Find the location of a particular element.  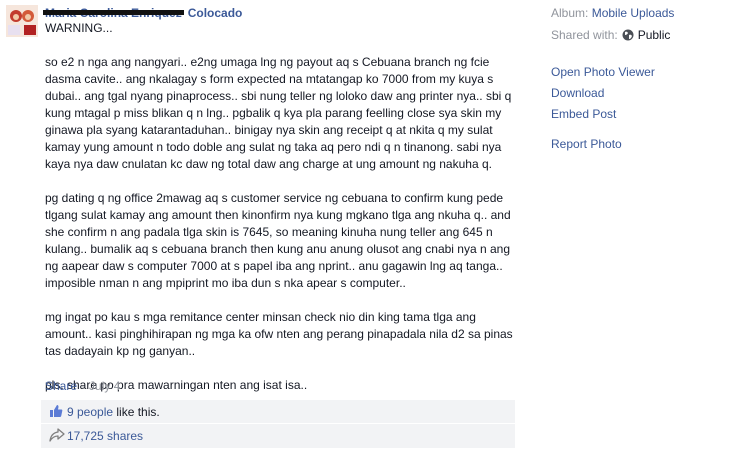

author-name-redacted: Maria Carolina Enriquez is located at coordinates (113, 13).